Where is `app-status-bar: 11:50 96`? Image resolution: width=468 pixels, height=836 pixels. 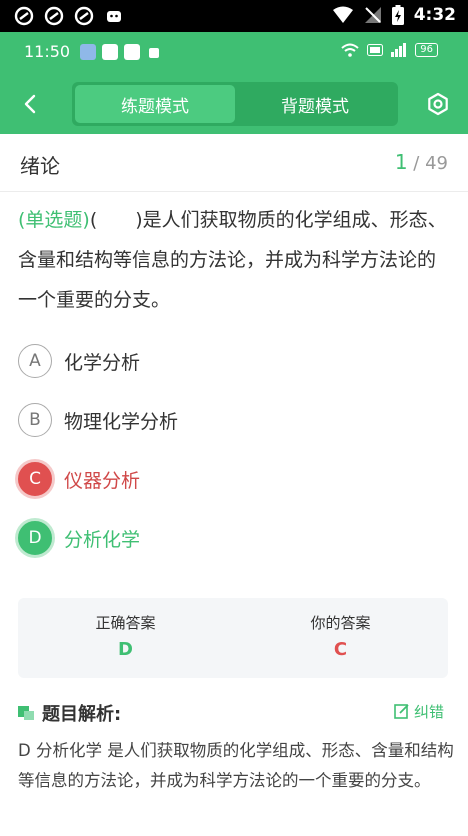 app-status-bar: 11:50 96 is located at coordinates (234, 53).